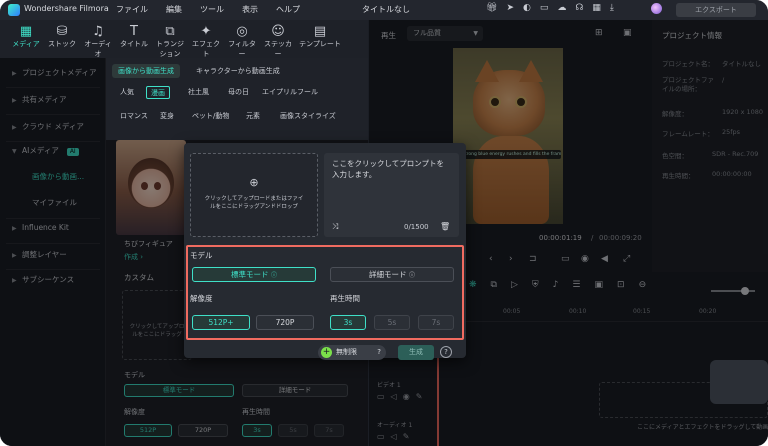 Image resolution: width=768 pixels, height=446 pixels. What do you see at coordinates (278, 31) in the screenshot?
I see `sticker-icon: ☺` at bounding box center [278, 31].